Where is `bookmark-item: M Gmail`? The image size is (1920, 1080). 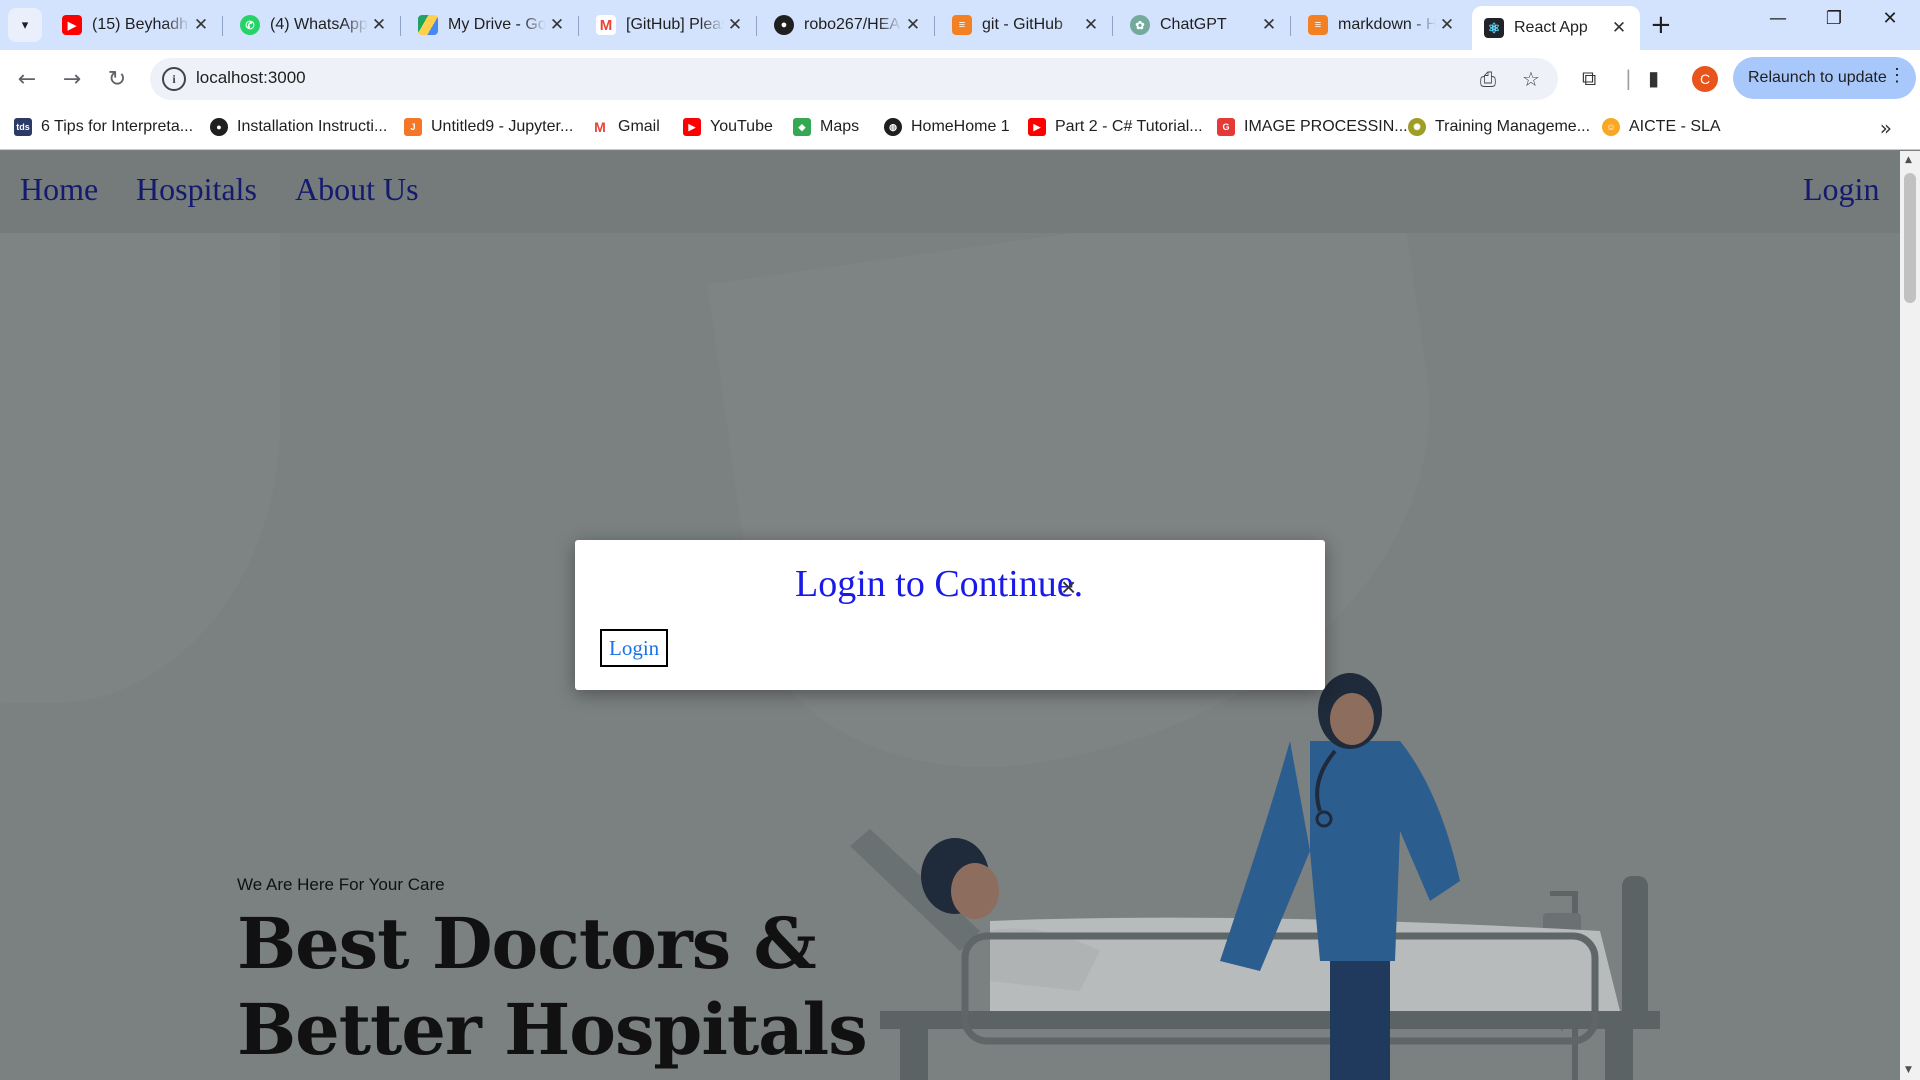 bookmark-item: M Gmail is located at coordinates (625, 127).